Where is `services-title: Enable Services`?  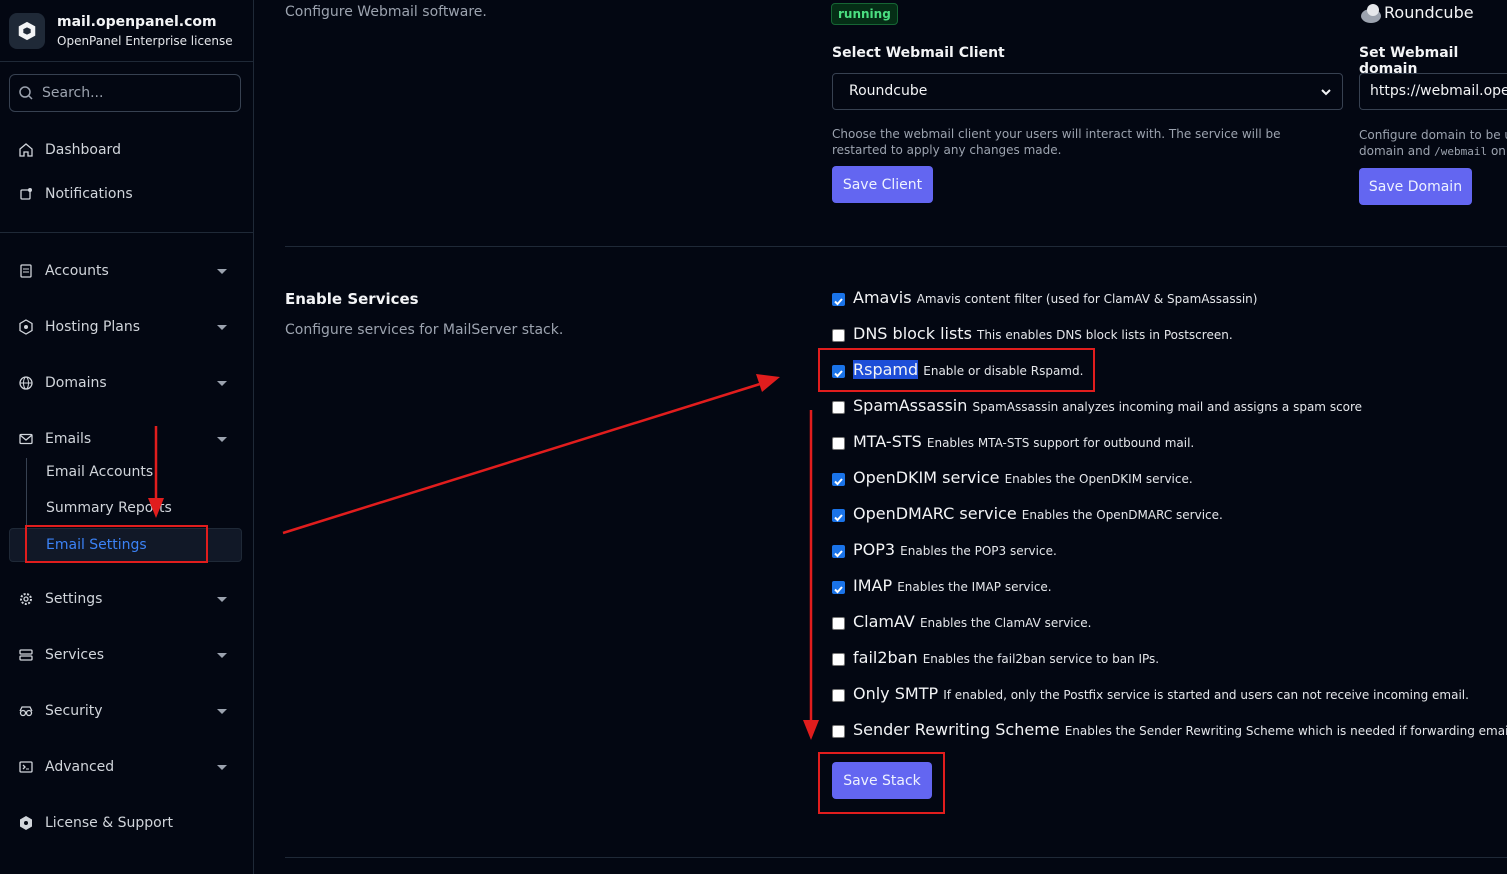 services-title: Enable Services is located at coordinates (352, 299).